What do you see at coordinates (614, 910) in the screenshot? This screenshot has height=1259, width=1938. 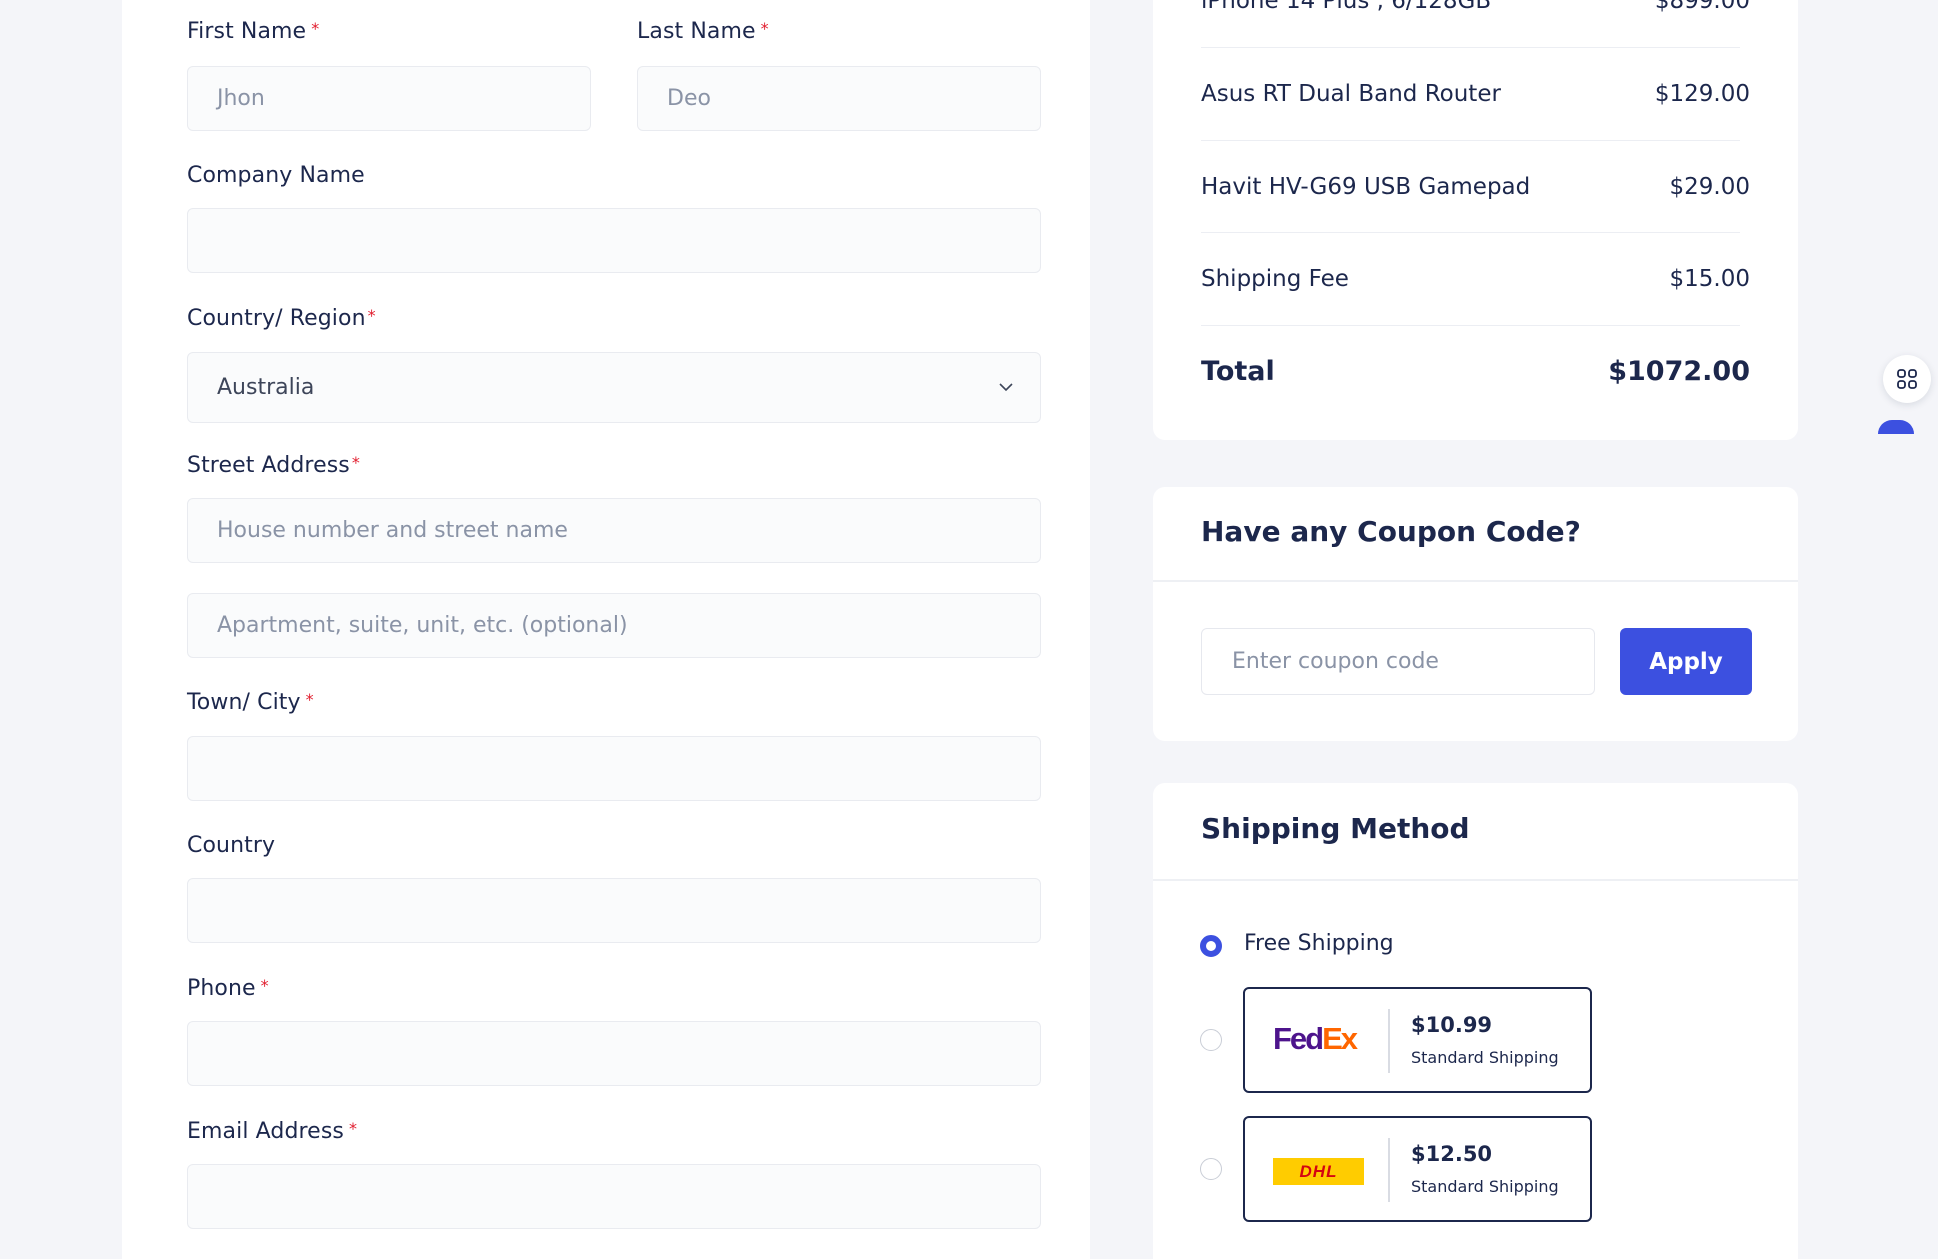 I see `country-field` at bounding box center [614, 910].